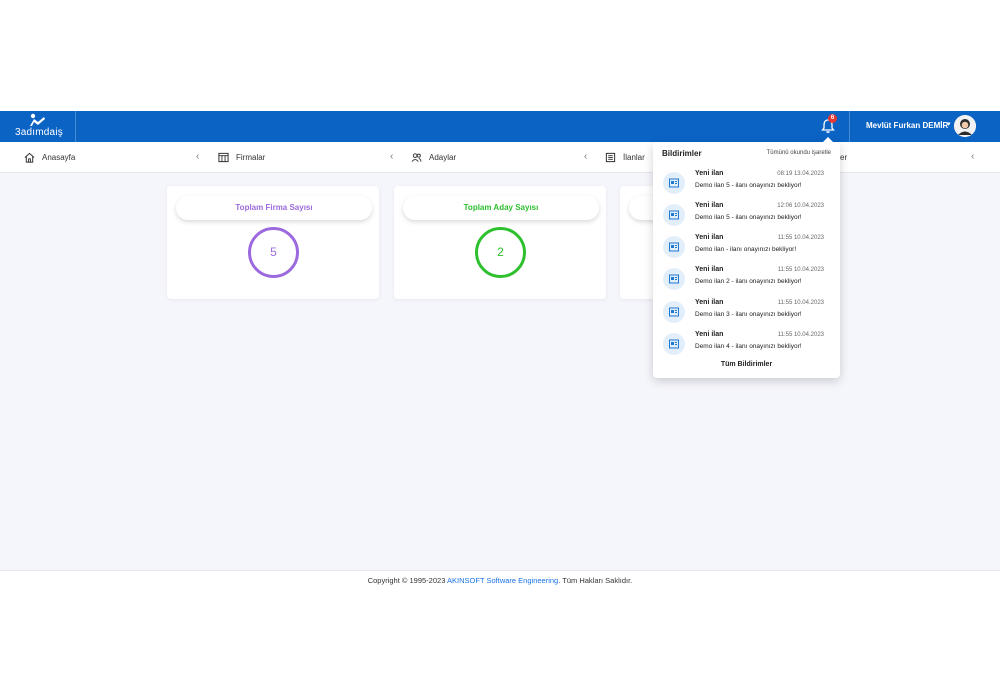 The height and width of the screenshot is (700, 1000). I want to click on card-value: 2, so click(500, 252).